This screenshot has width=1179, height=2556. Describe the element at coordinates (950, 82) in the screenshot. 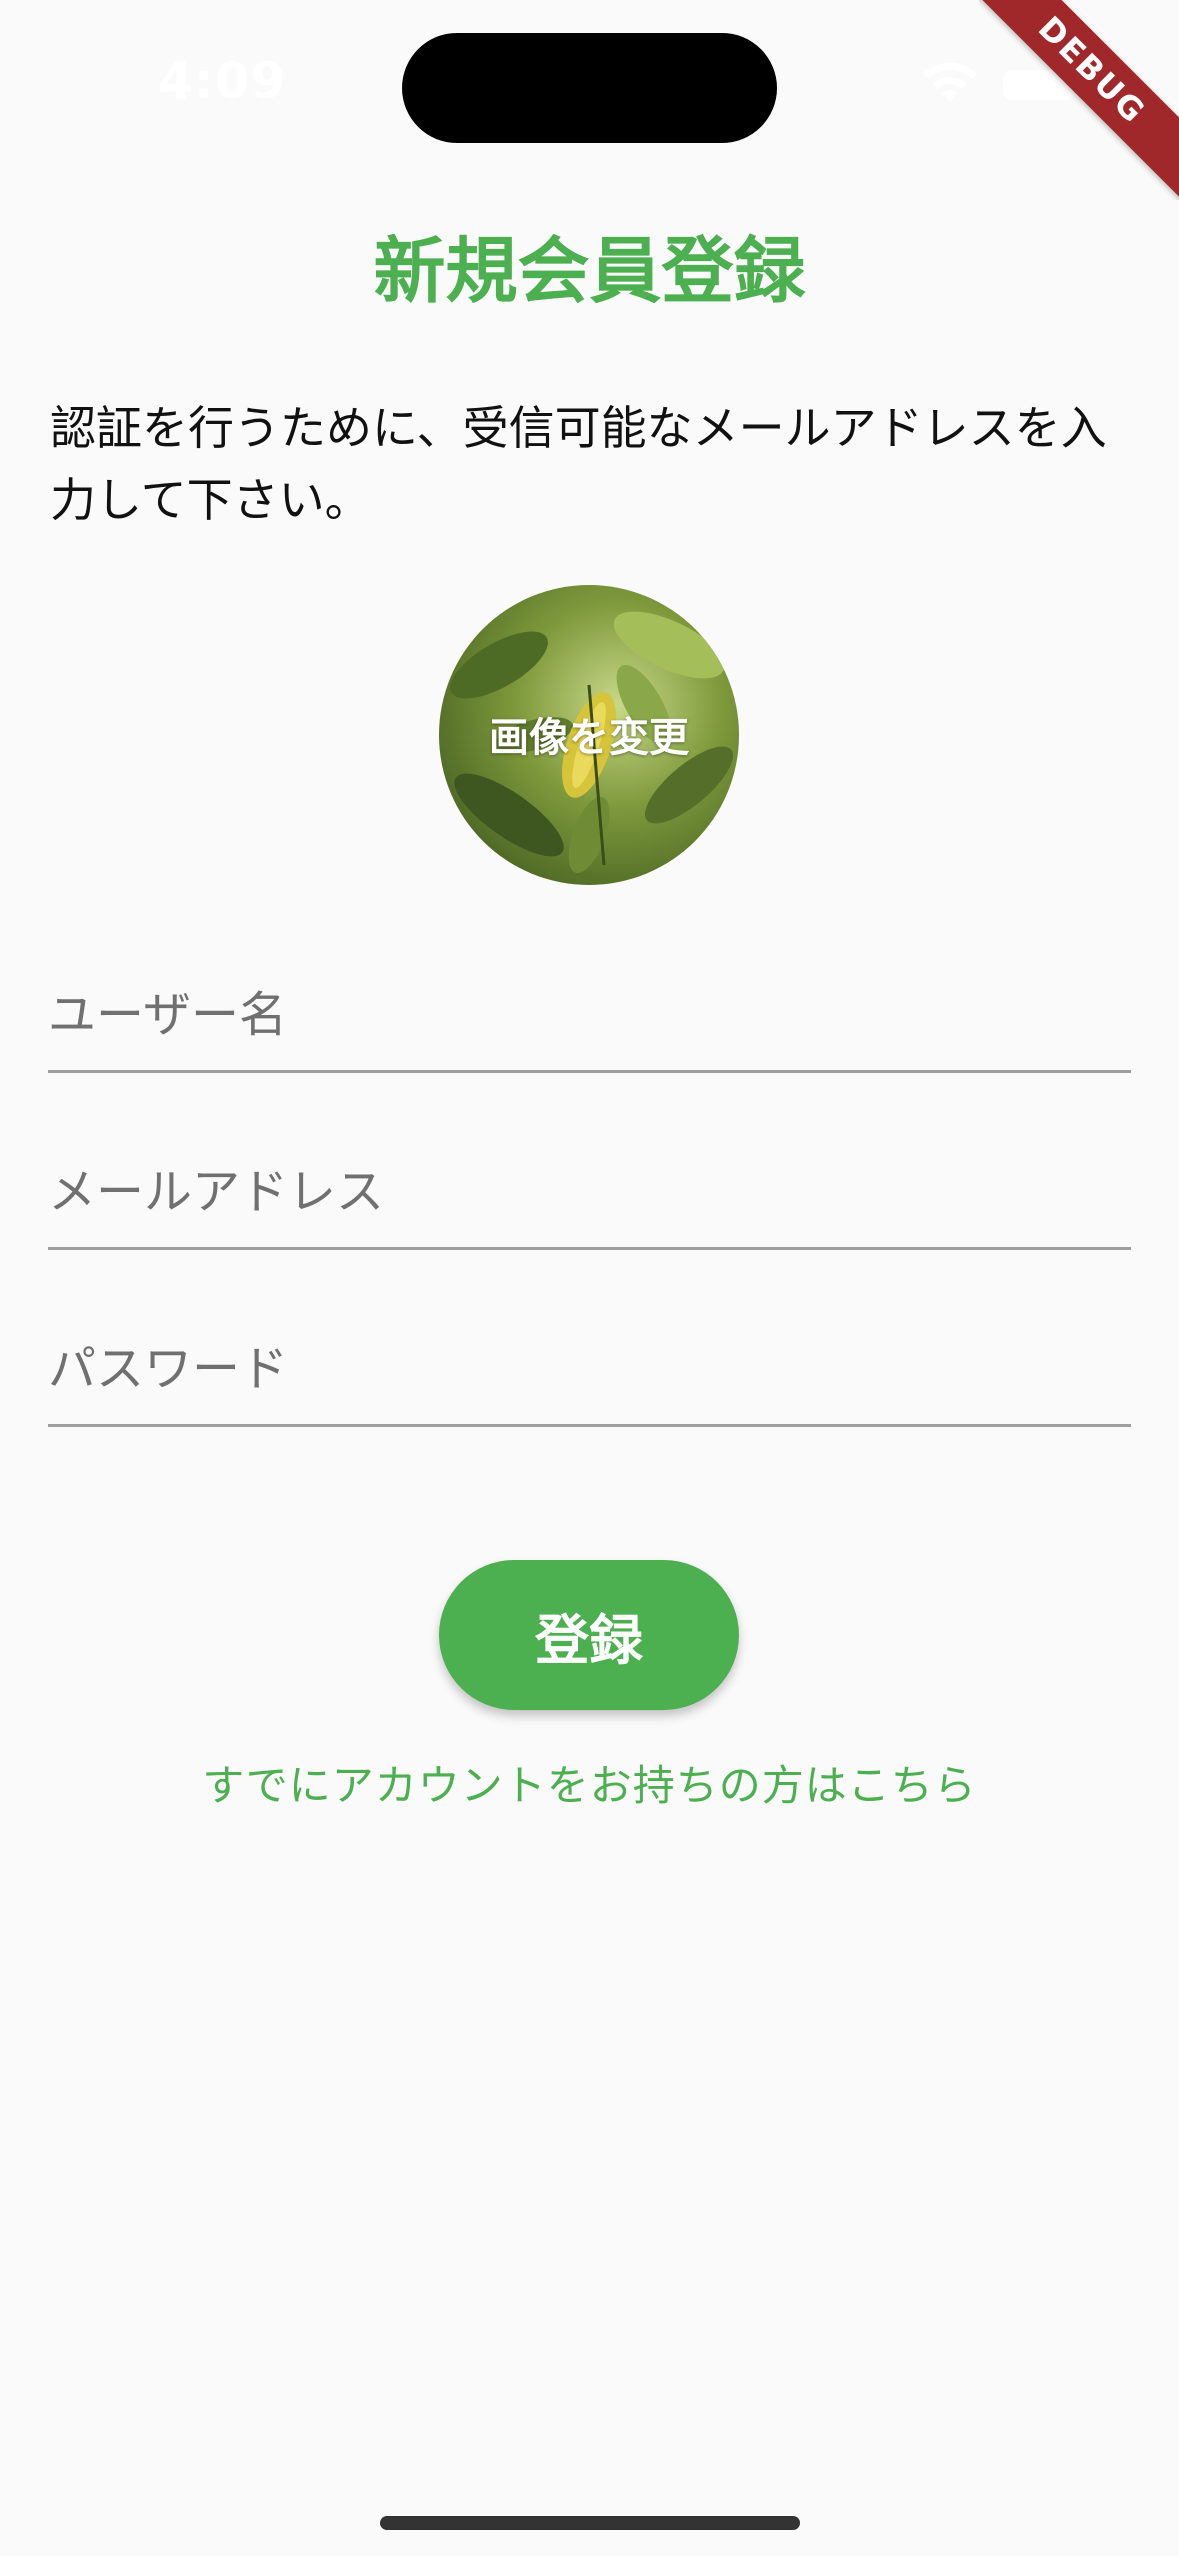

I see `wifi-icon` at that location.